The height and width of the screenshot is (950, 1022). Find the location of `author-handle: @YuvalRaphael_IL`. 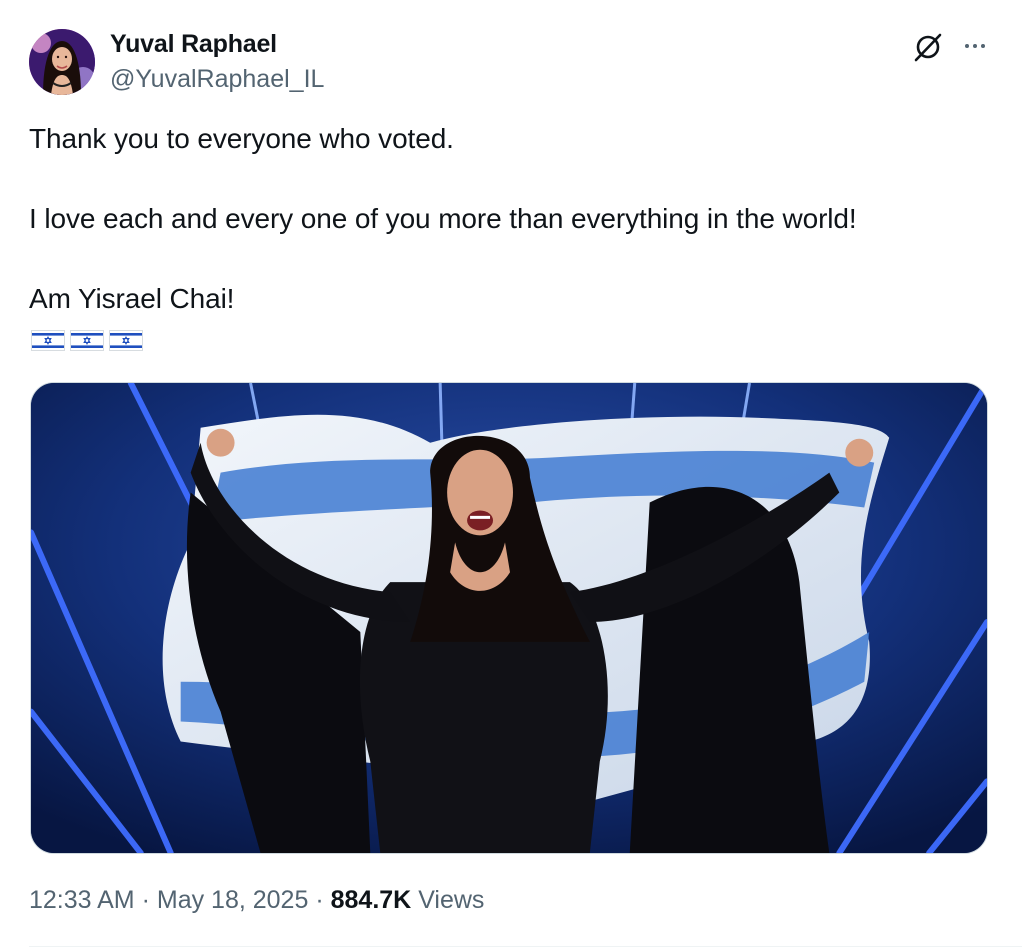

author-handle: @YuvalRaphael_IL is located at coordinates (217, 79).